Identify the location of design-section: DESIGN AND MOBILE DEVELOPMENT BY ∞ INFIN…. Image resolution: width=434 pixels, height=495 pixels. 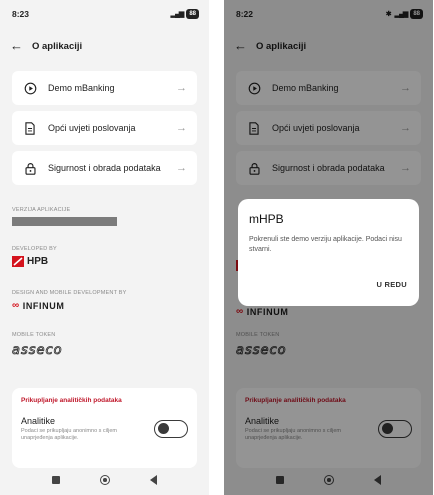
(104, 300).